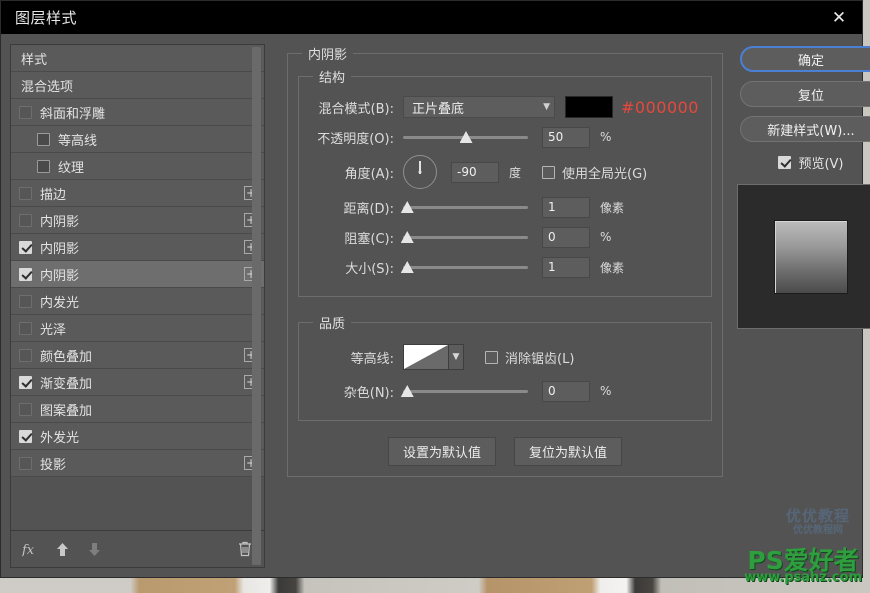 The image size is (870, 593). I want to click on use-global-light-checkbox: 使用全局光(G), so click(591, 172).